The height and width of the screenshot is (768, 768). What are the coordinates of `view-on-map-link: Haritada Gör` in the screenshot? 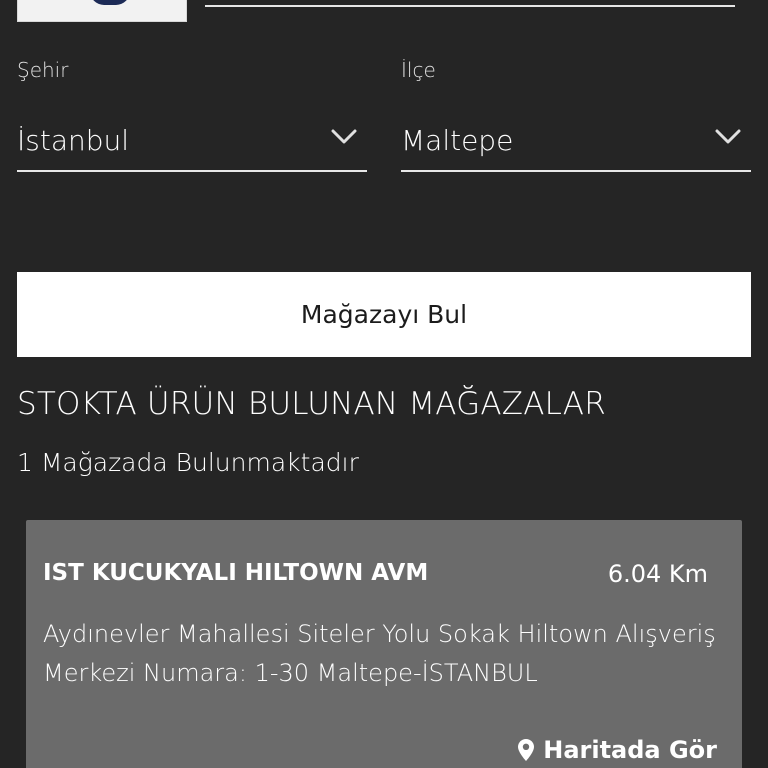 It's located at (617, 750).